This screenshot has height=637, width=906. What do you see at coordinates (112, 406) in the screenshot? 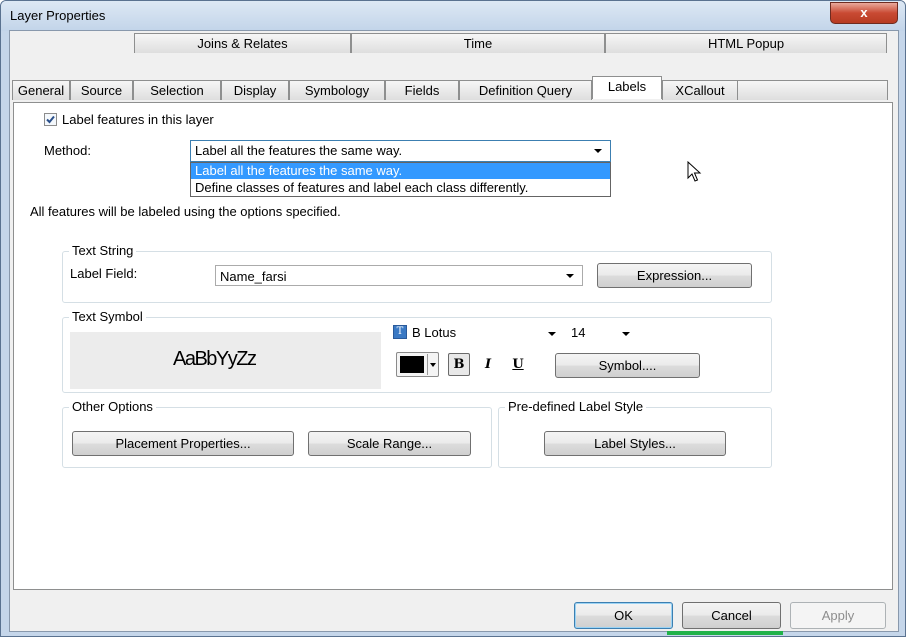
I see `other-options-legend: Other Options` at bounding box center [112, 406].